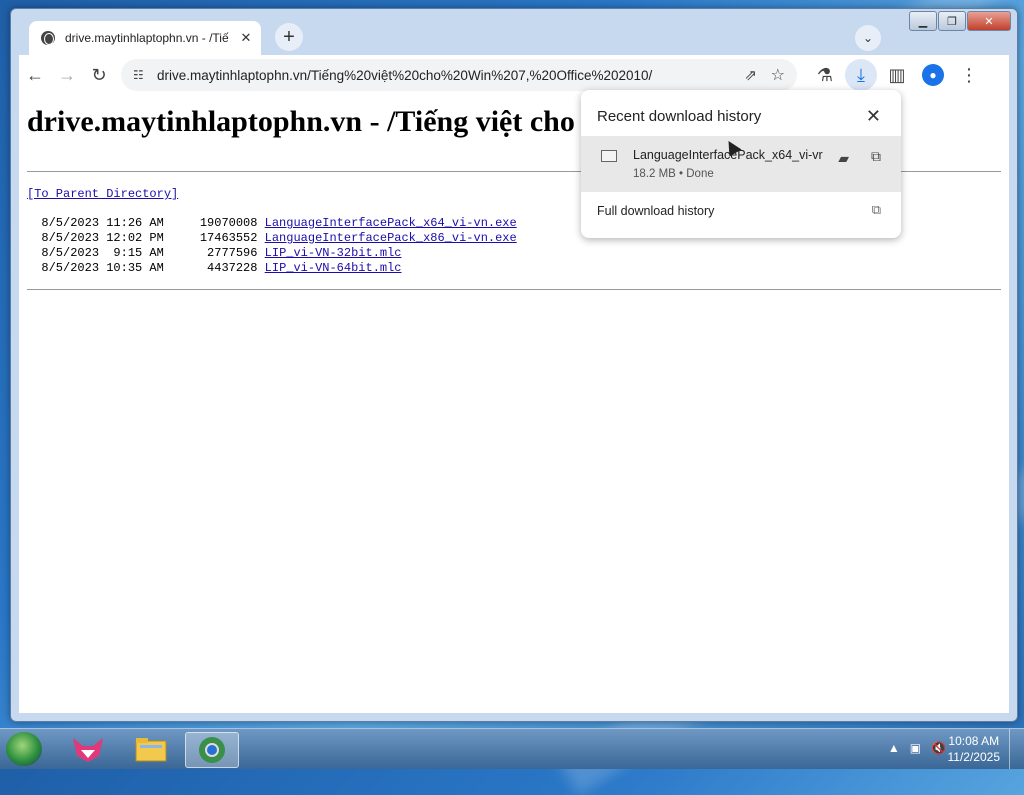 The image size is (1024, 795). What do you see at coordinates (88, 749) in the screenshot?
I see `fox-app-icon` at bounding box center [88, 749].